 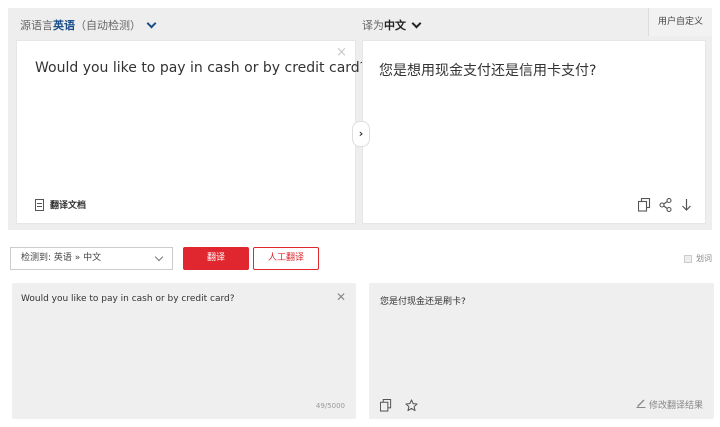 I want to click on edit-result-link: 修改翻译结果, so click(x=669, y=404).